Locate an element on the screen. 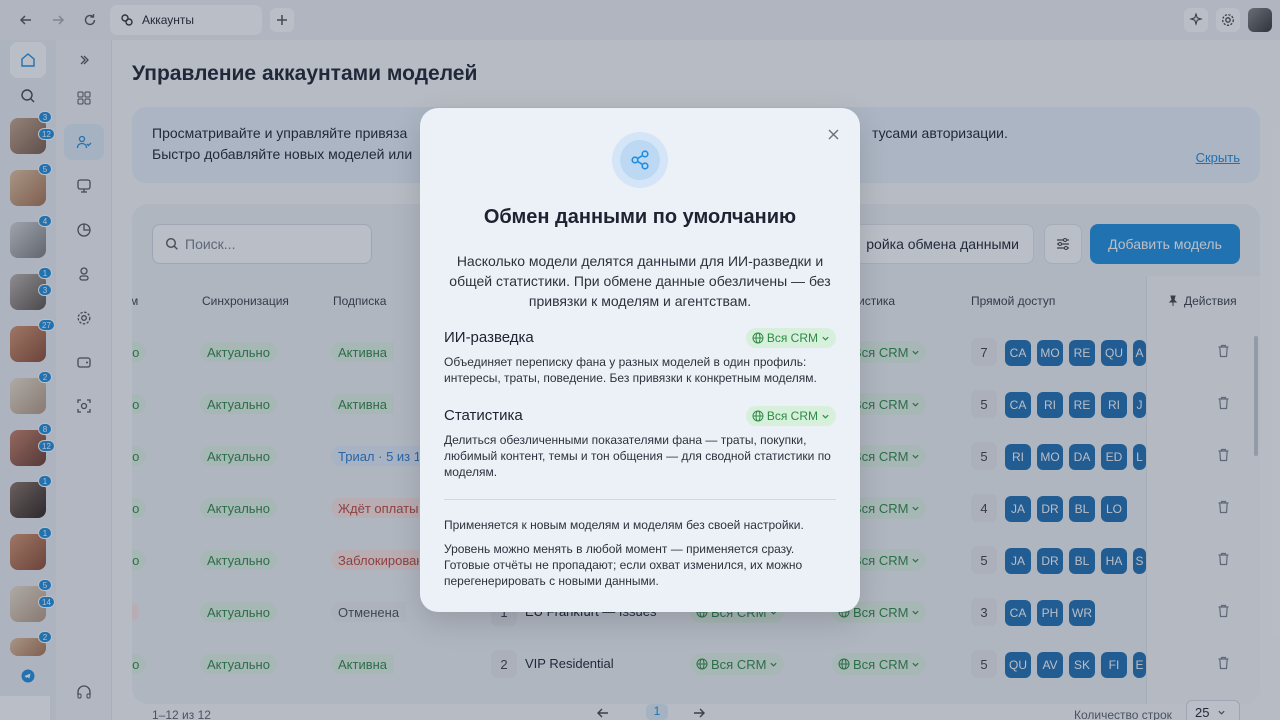 Image resolution: width=1280 pixels, height=720 pixels. ai-intel-title: ИИ-разведка is located at coordinates (489, 337).